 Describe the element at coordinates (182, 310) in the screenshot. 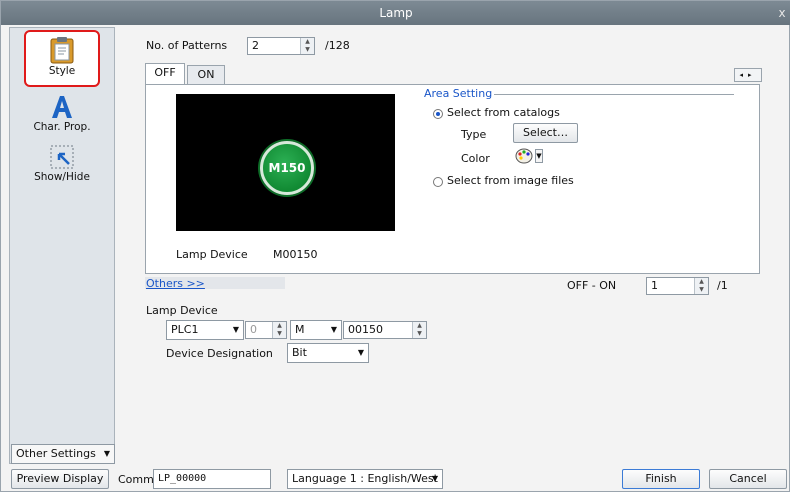

I see `lamp-device-label: Lamp Device` at that location.